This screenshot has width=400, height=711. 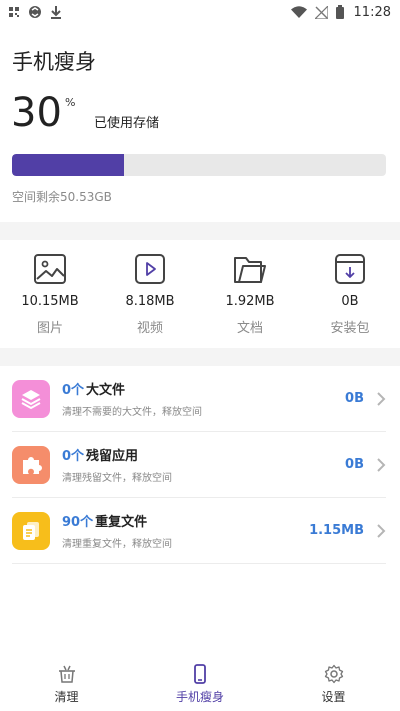 I want to click on layers-icon, so click(x=31, y=398).